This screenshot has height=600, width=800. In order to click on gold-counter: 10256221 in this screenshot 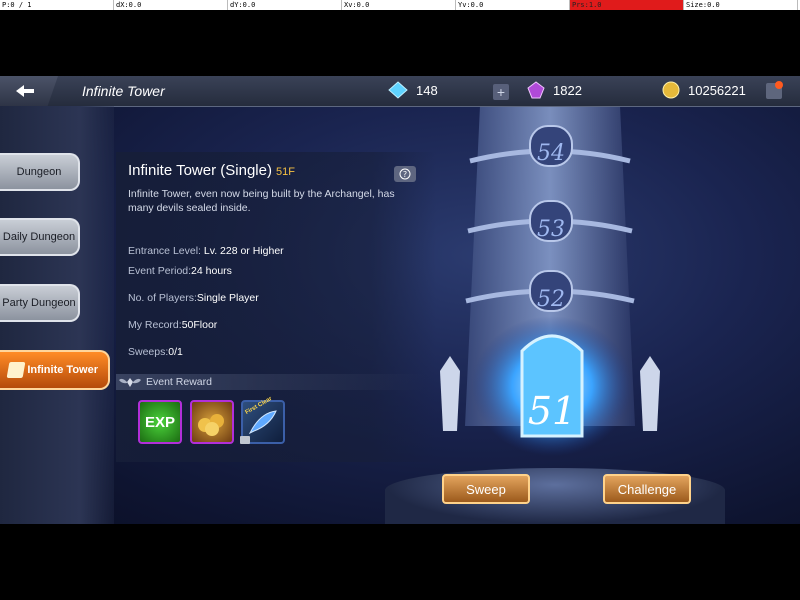, I will do `click(704, 90)`.